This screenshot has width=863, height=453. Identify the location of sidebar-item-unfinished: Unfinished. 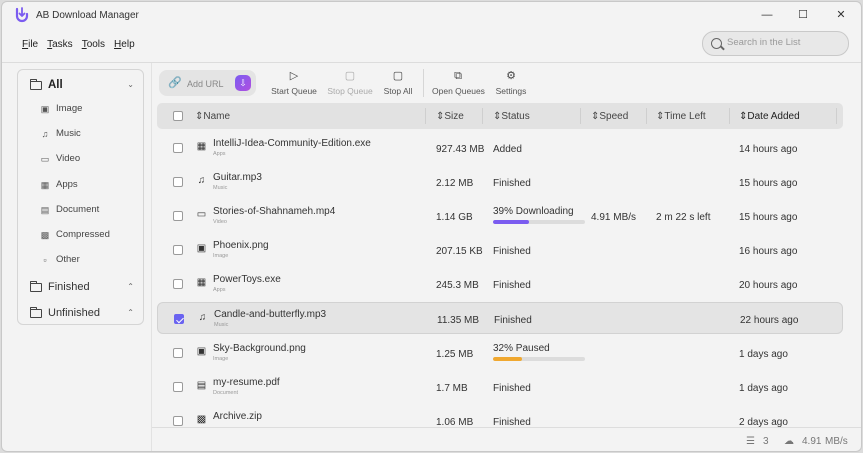
(64, 312).